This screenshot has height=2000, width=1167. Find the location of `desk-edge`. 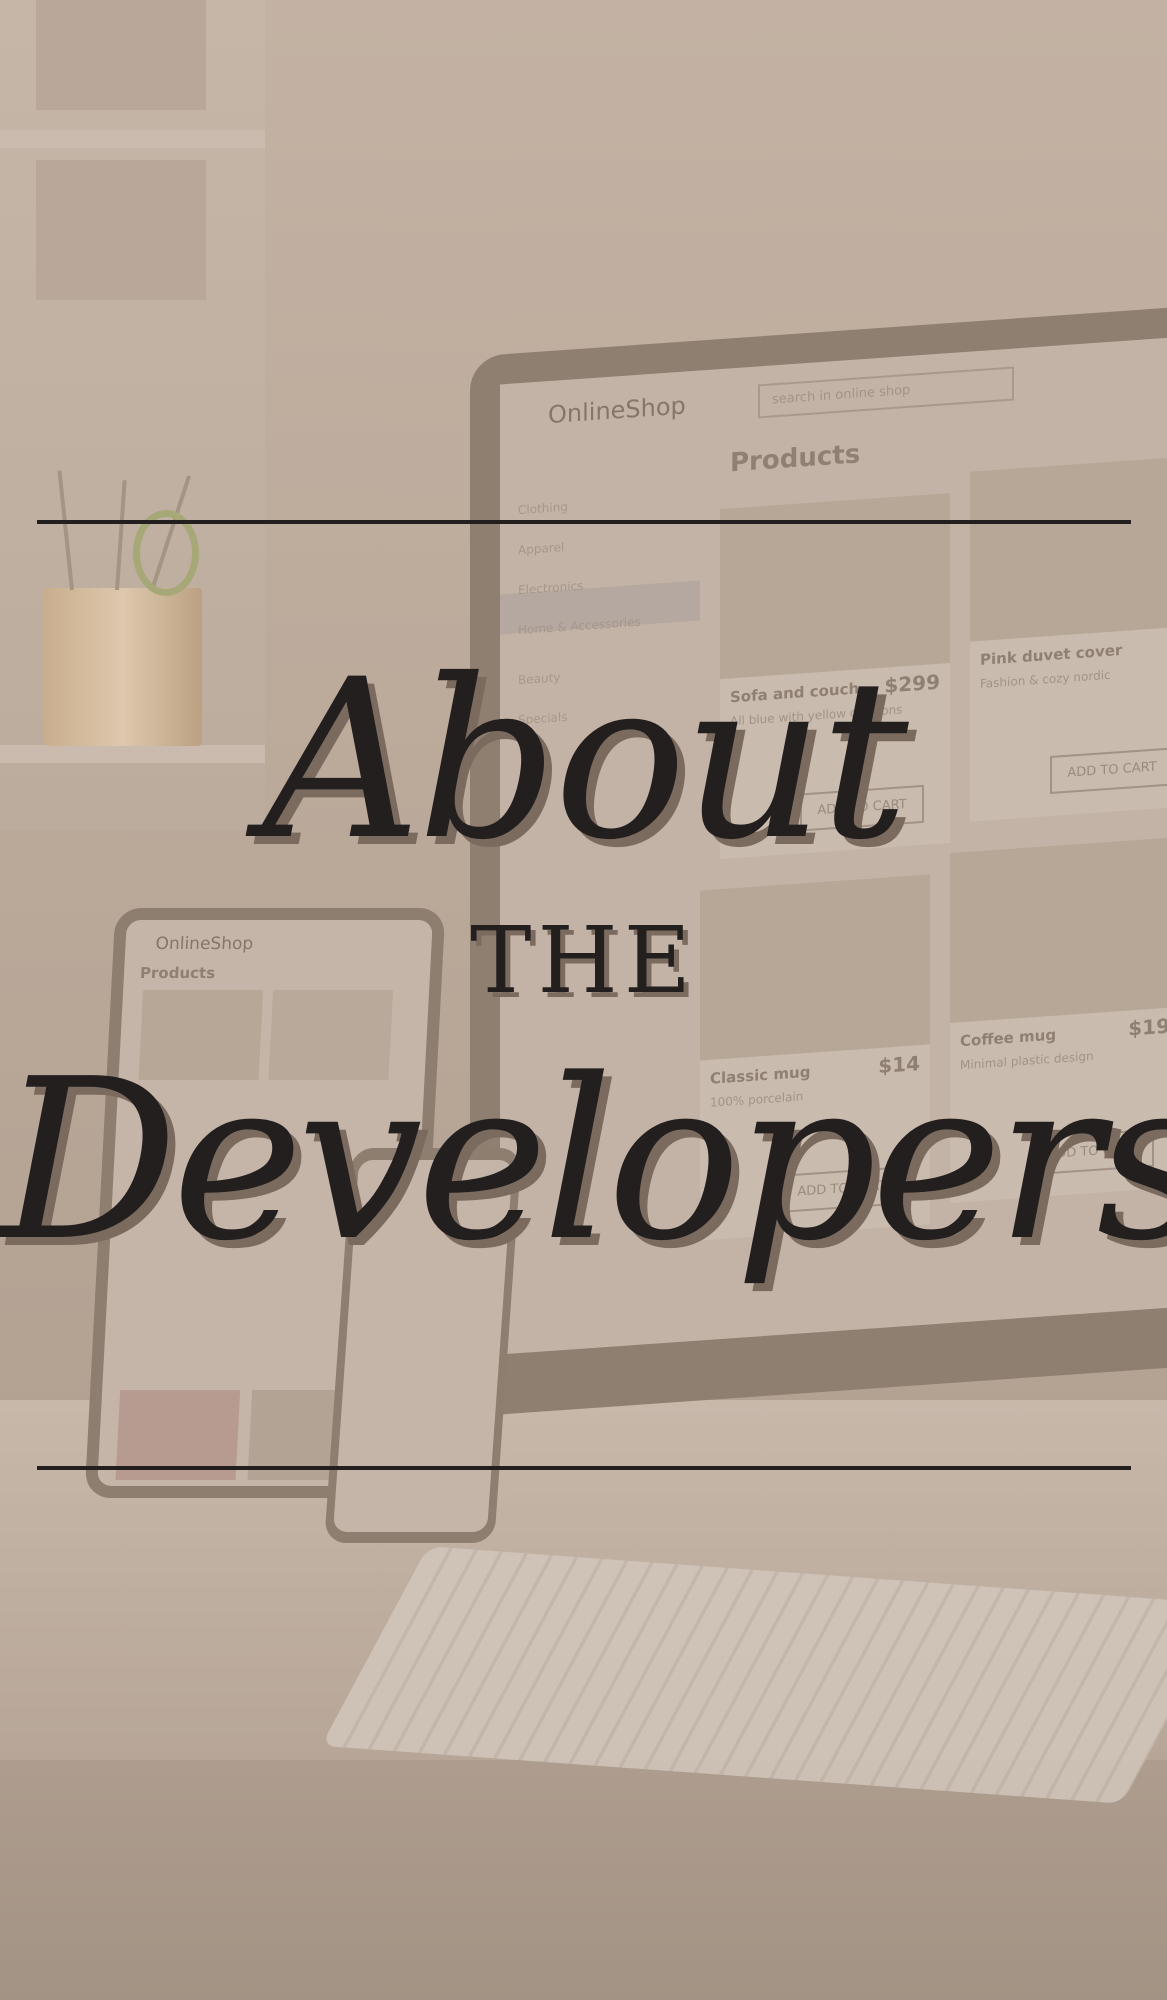

desk-edge is located at coordinates (583, 1880).